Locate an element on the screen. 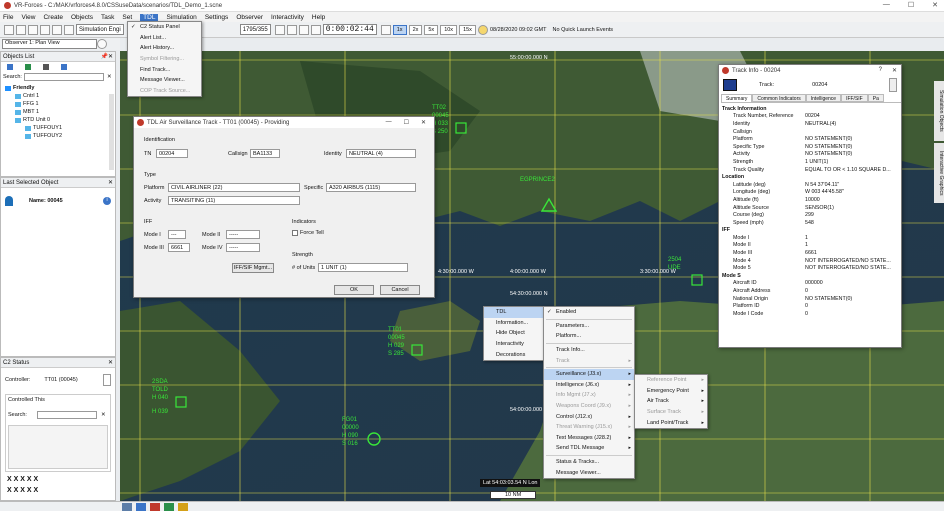 The height and width of the screenshot is (511, 944). controlled-list is located at coordinates (58, 447).